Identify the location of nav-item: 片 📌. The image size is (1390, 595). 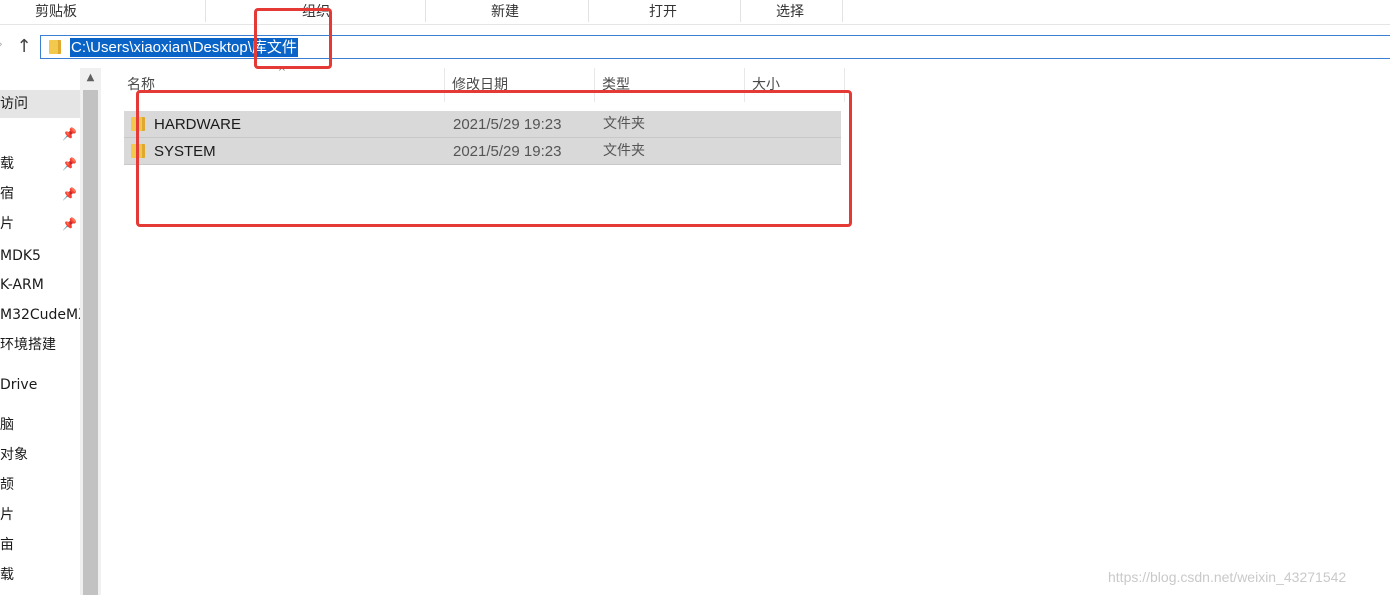
(40, 224).